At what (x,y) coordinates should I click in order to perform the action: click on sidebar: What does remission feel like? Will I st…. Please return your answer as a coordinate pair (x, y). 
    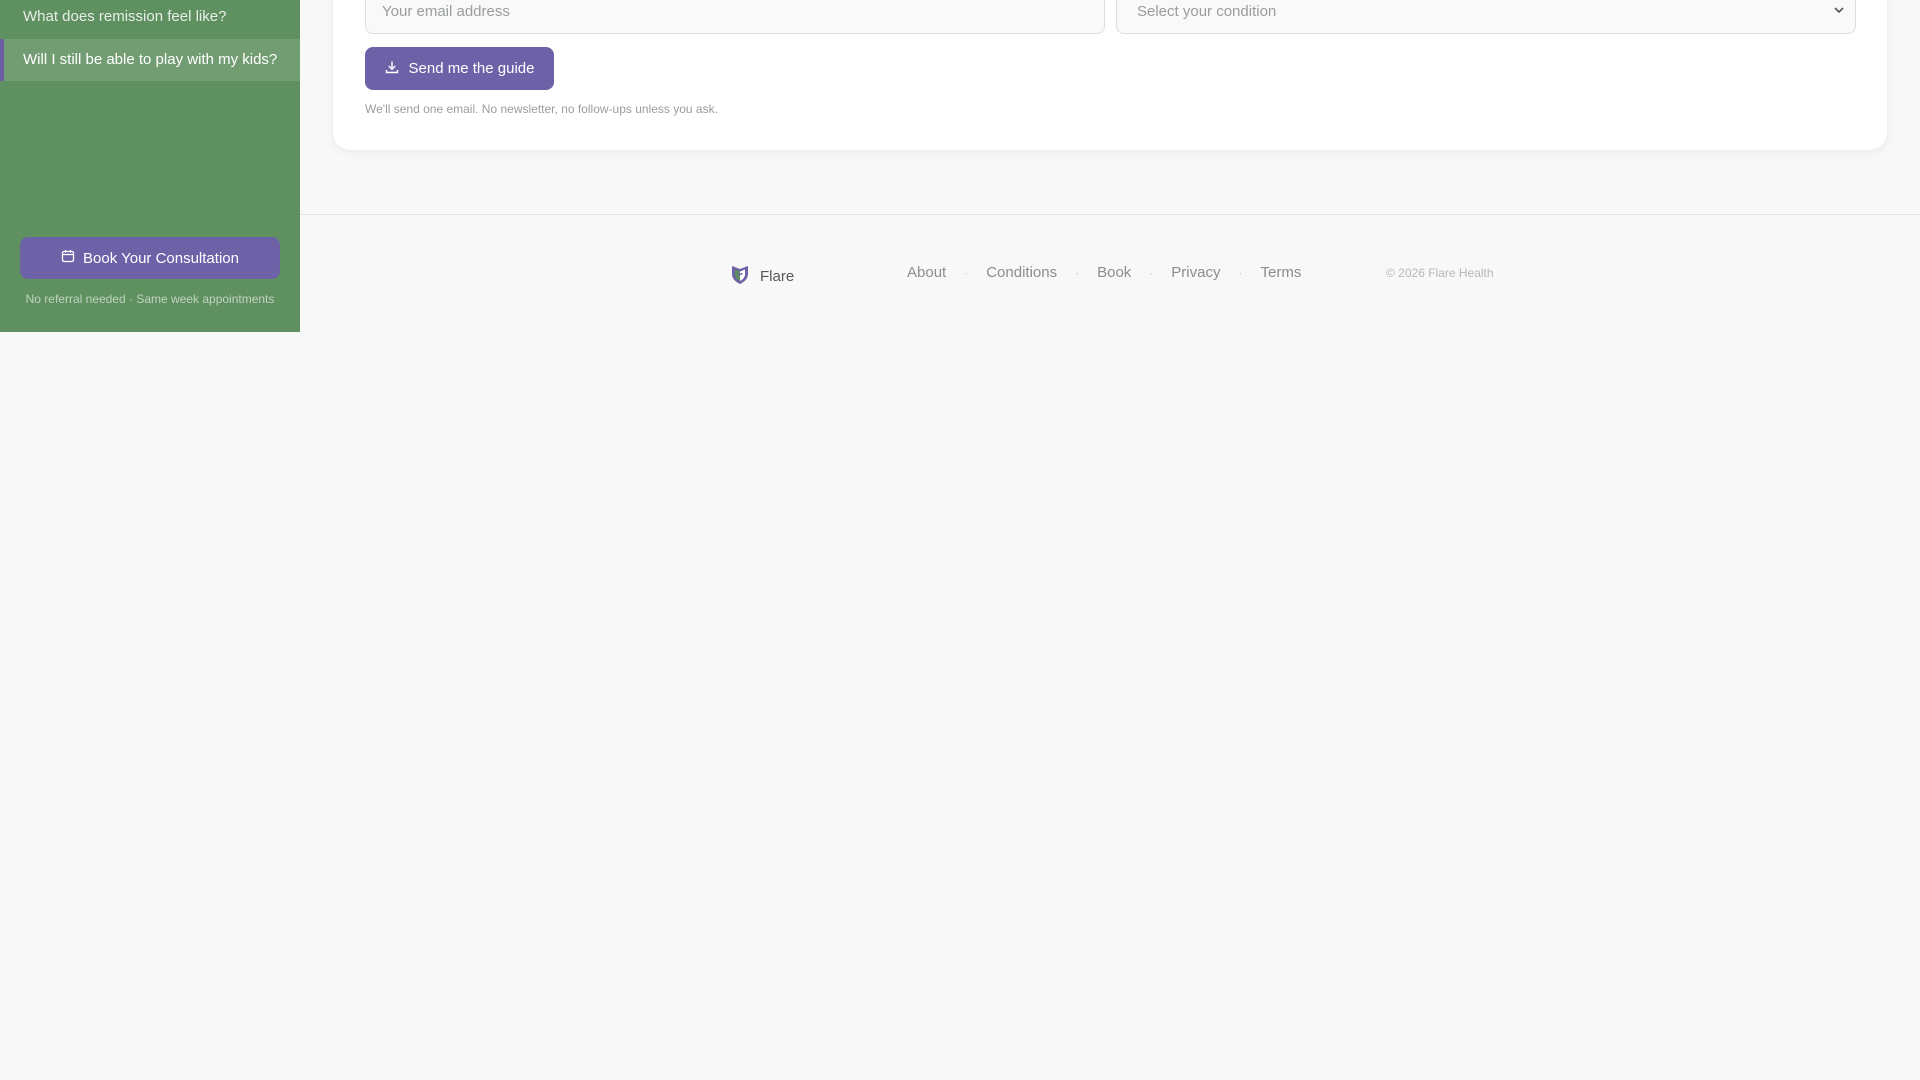
    Looking at the image, I should click on (150, 166).